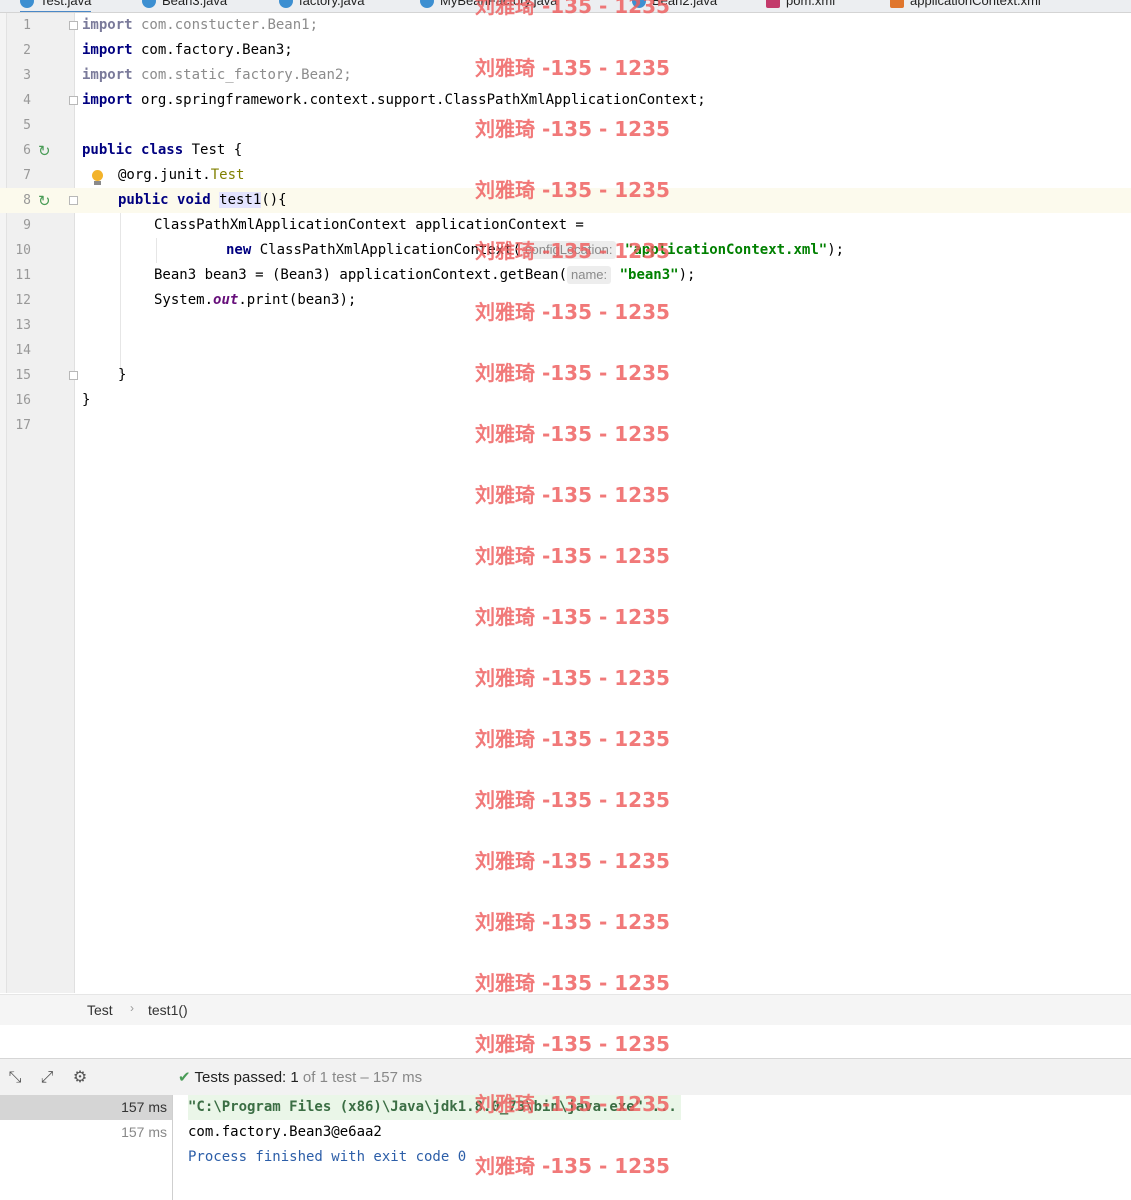 The image size is (1131, 1200). I want to click on test-status-label: Tests passed:, so click(240, 1077).